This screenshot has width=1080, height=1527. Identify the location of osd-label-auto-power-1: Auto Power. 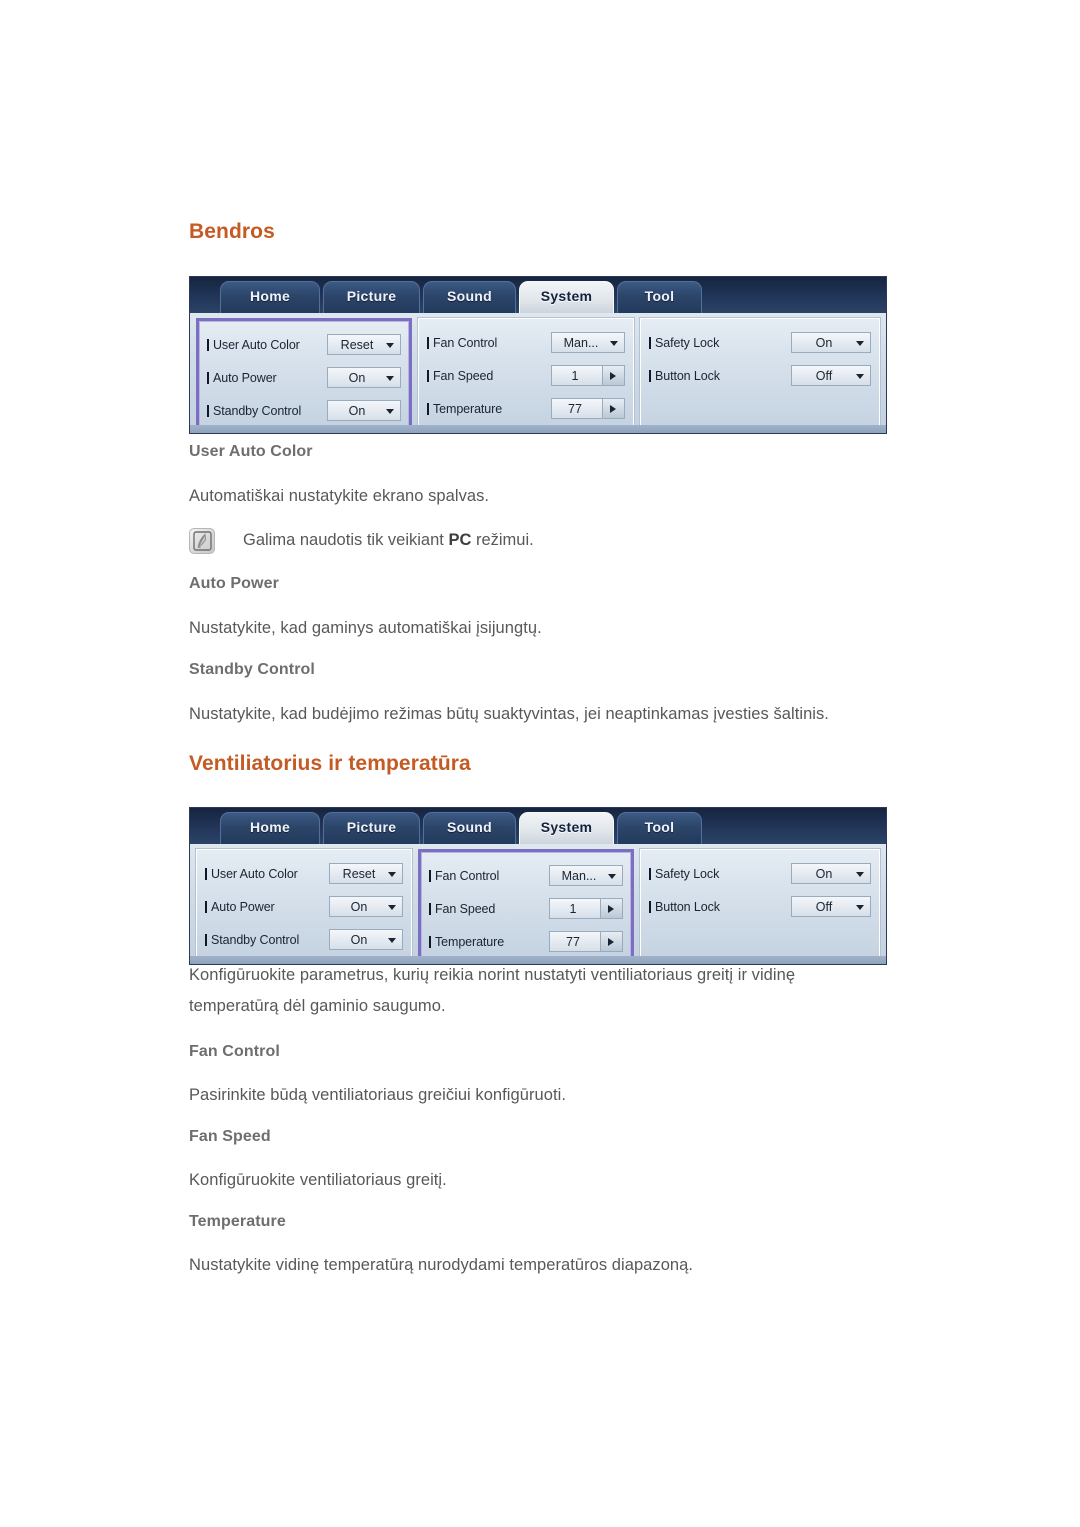
(267, 378).